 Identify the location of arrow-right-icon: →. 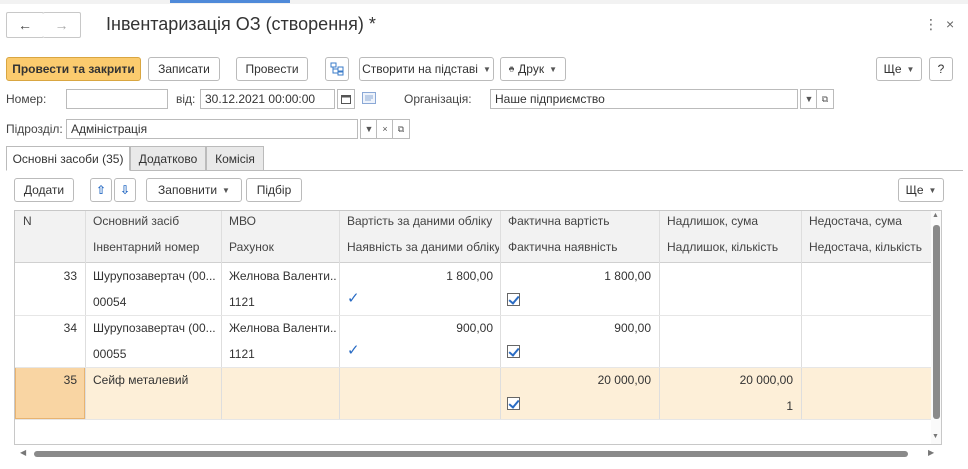
(61, 25).